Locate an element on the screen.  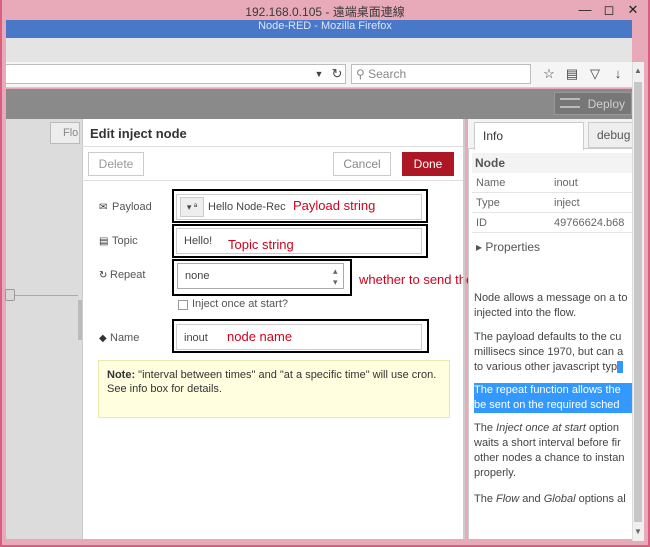
remote-desktop-title: 192.168.0.105 - 遠端桌面連線 is located at coordinates (325, 12).